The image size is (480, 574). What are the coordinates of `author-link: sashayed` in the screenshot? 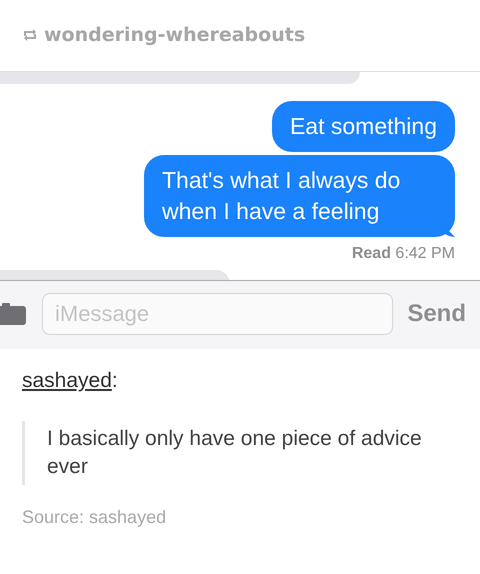 It's located at (67, 380).